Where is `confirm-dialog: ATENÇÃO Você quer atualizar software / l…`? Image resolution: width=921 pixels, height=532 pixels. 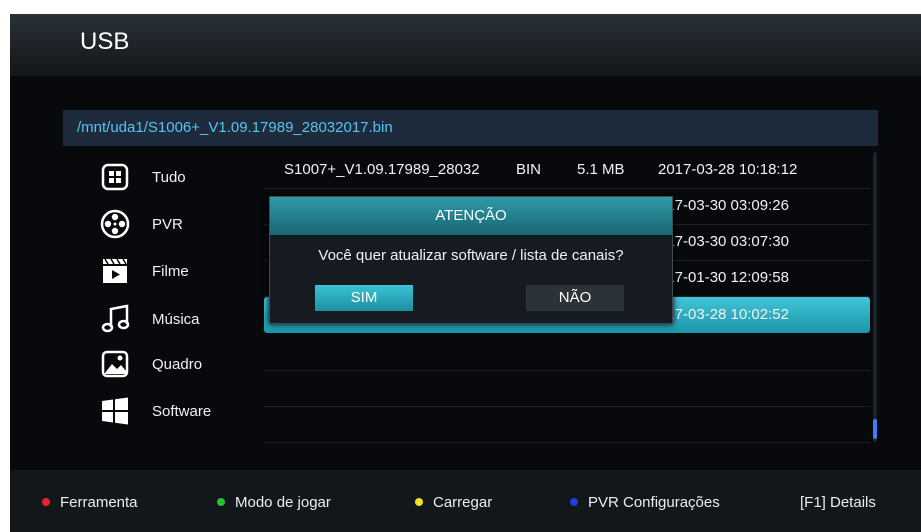 confirm-dialog: ATENÇÃO Você quer atualizar software / l… is located at coordinates (471, 260).